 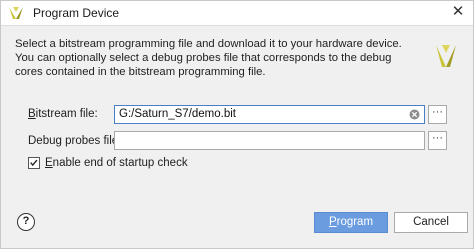 What do you see at coordinates (116, 163) in the screenshot?
I see `startup-check-label: Enable end of startup check` at bounding box center [116, 163].